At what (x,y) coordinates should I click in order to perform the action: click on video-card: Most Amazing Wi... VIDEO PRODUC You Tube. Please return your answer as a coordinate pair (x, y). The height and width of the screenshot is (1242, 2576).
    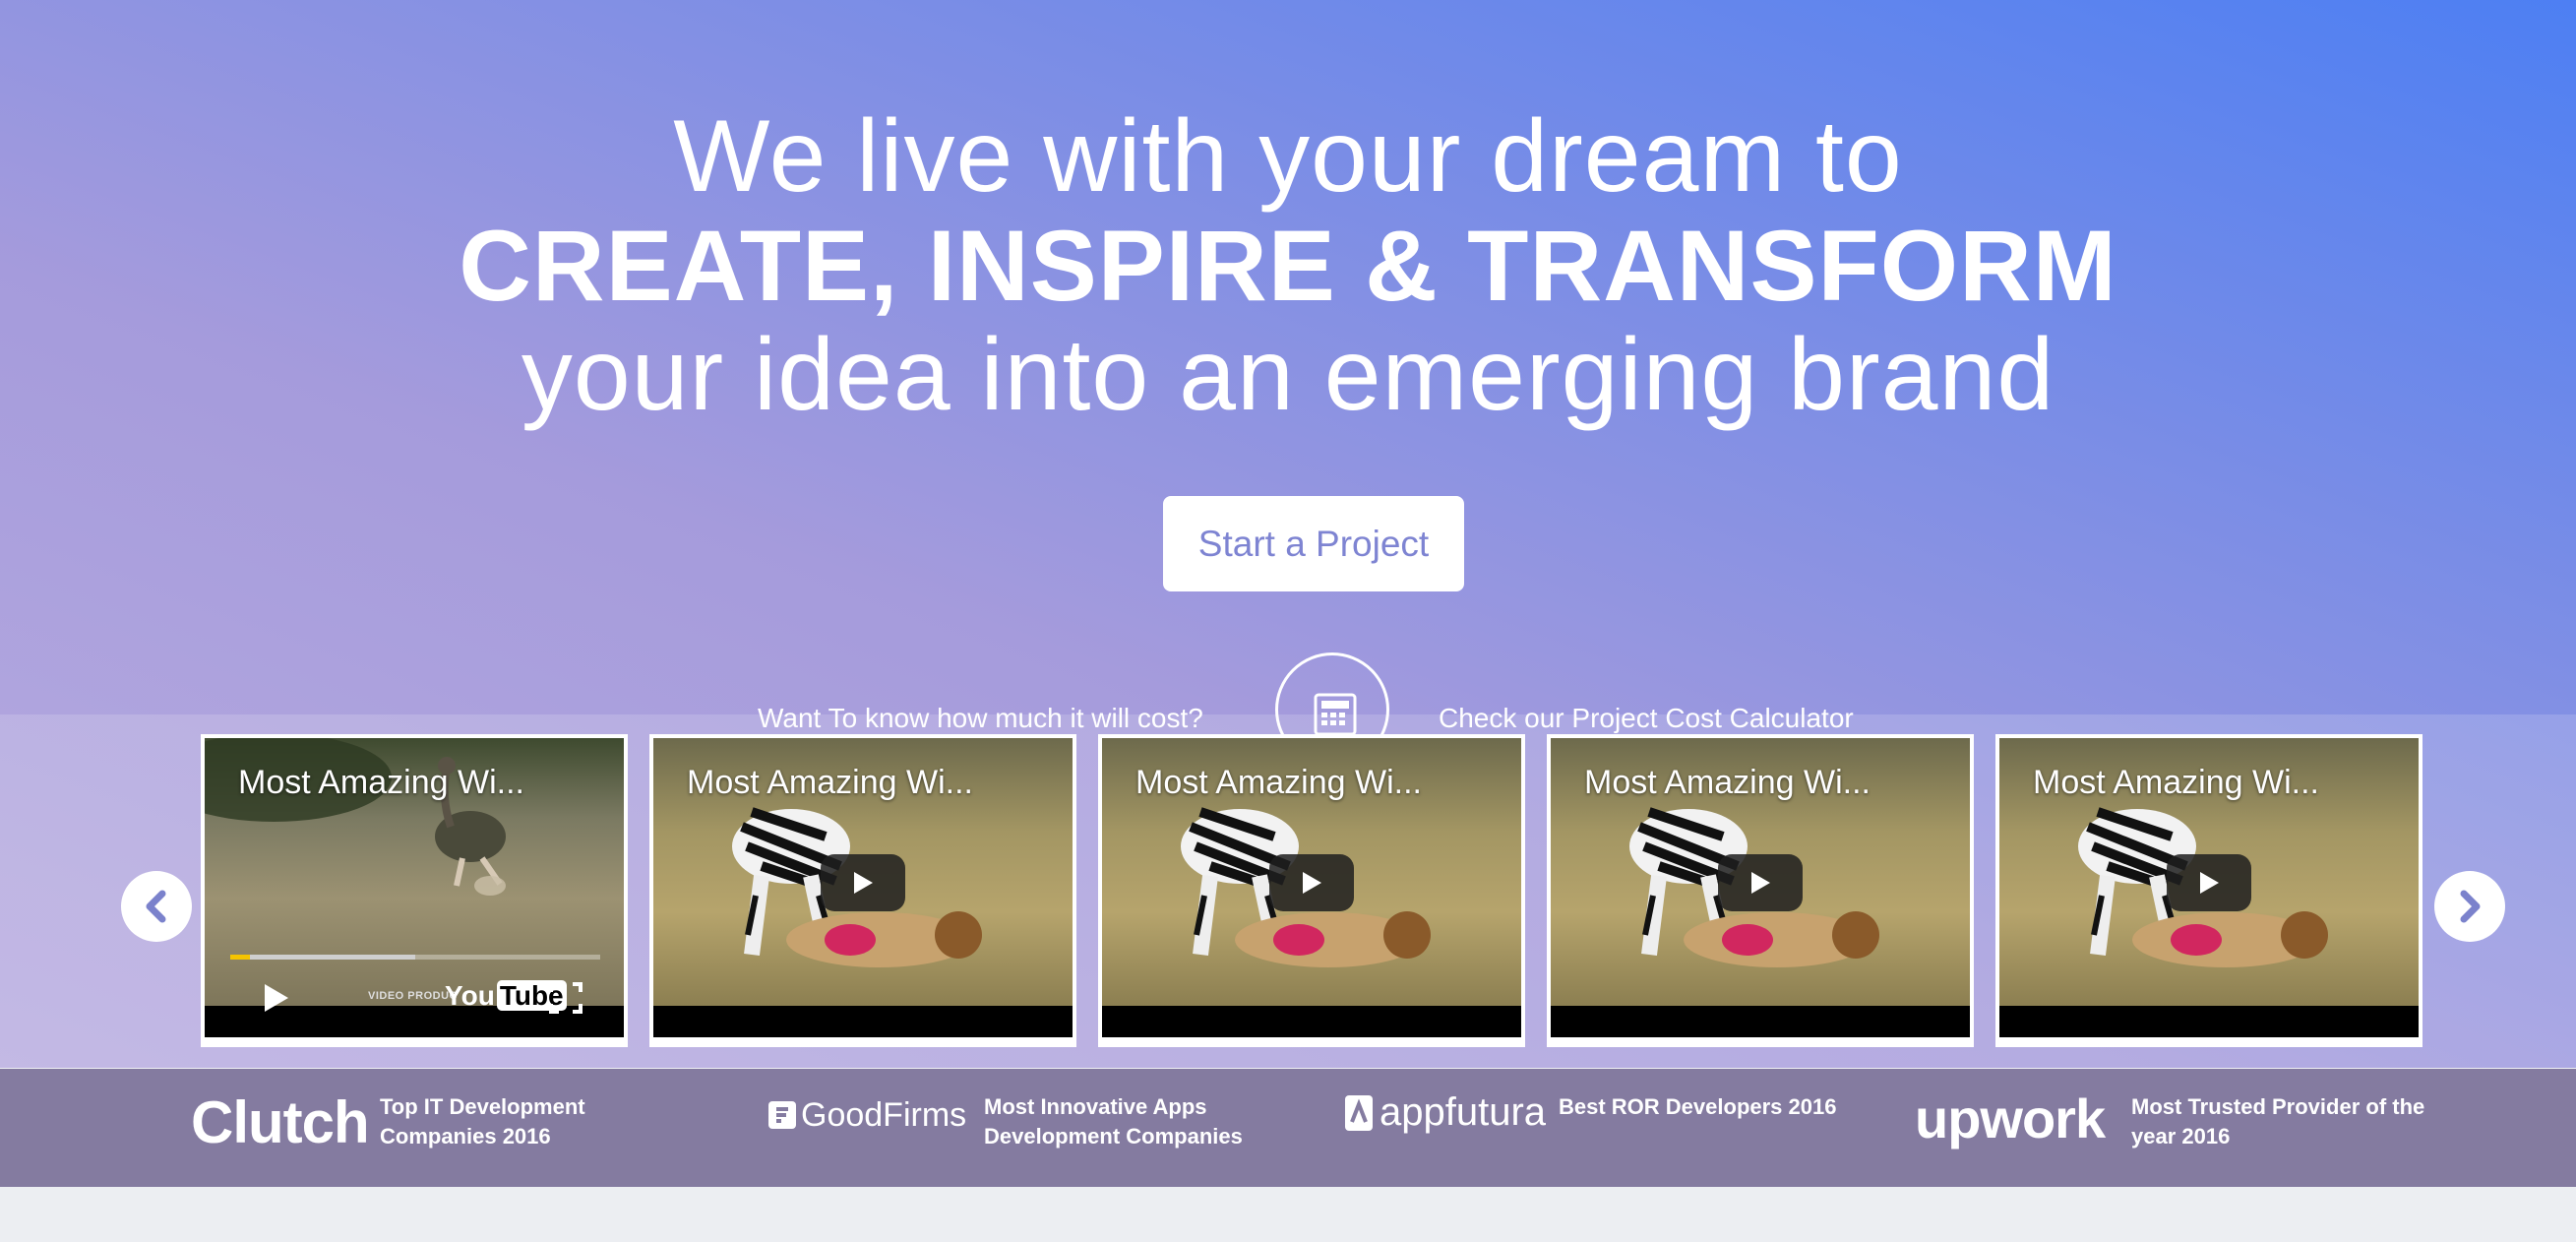
    Looking at the image, I should click on (414, 891).